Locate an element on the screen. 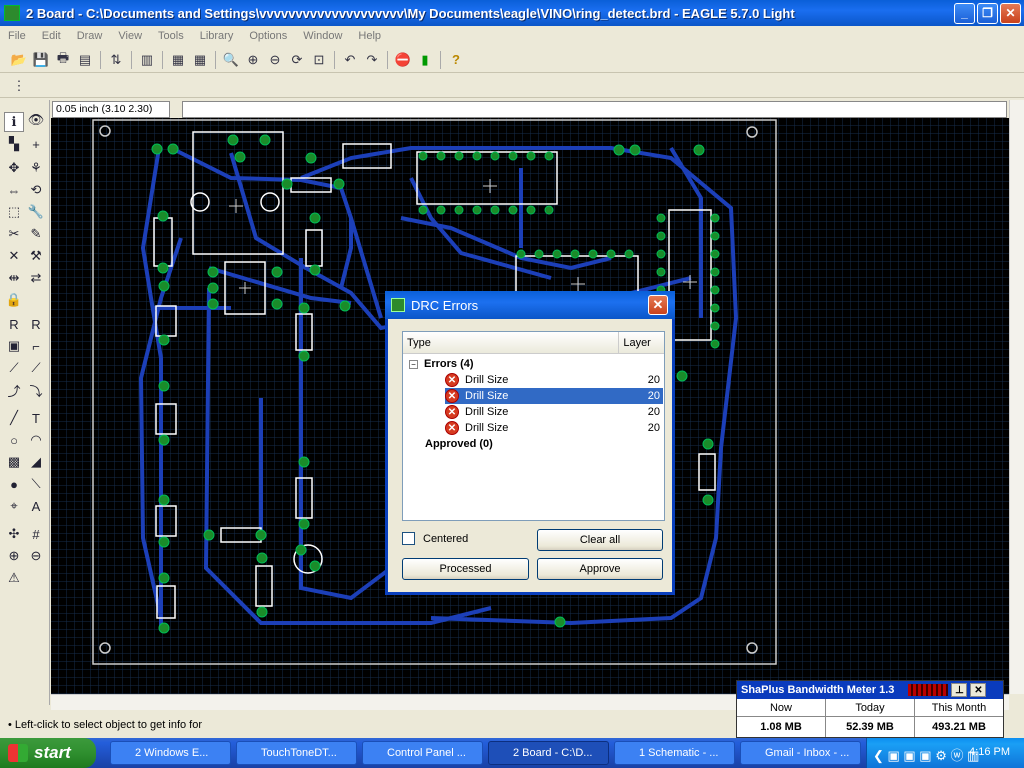  bandwidth-close-icon: ✕ is located at coordinates (978, 690).